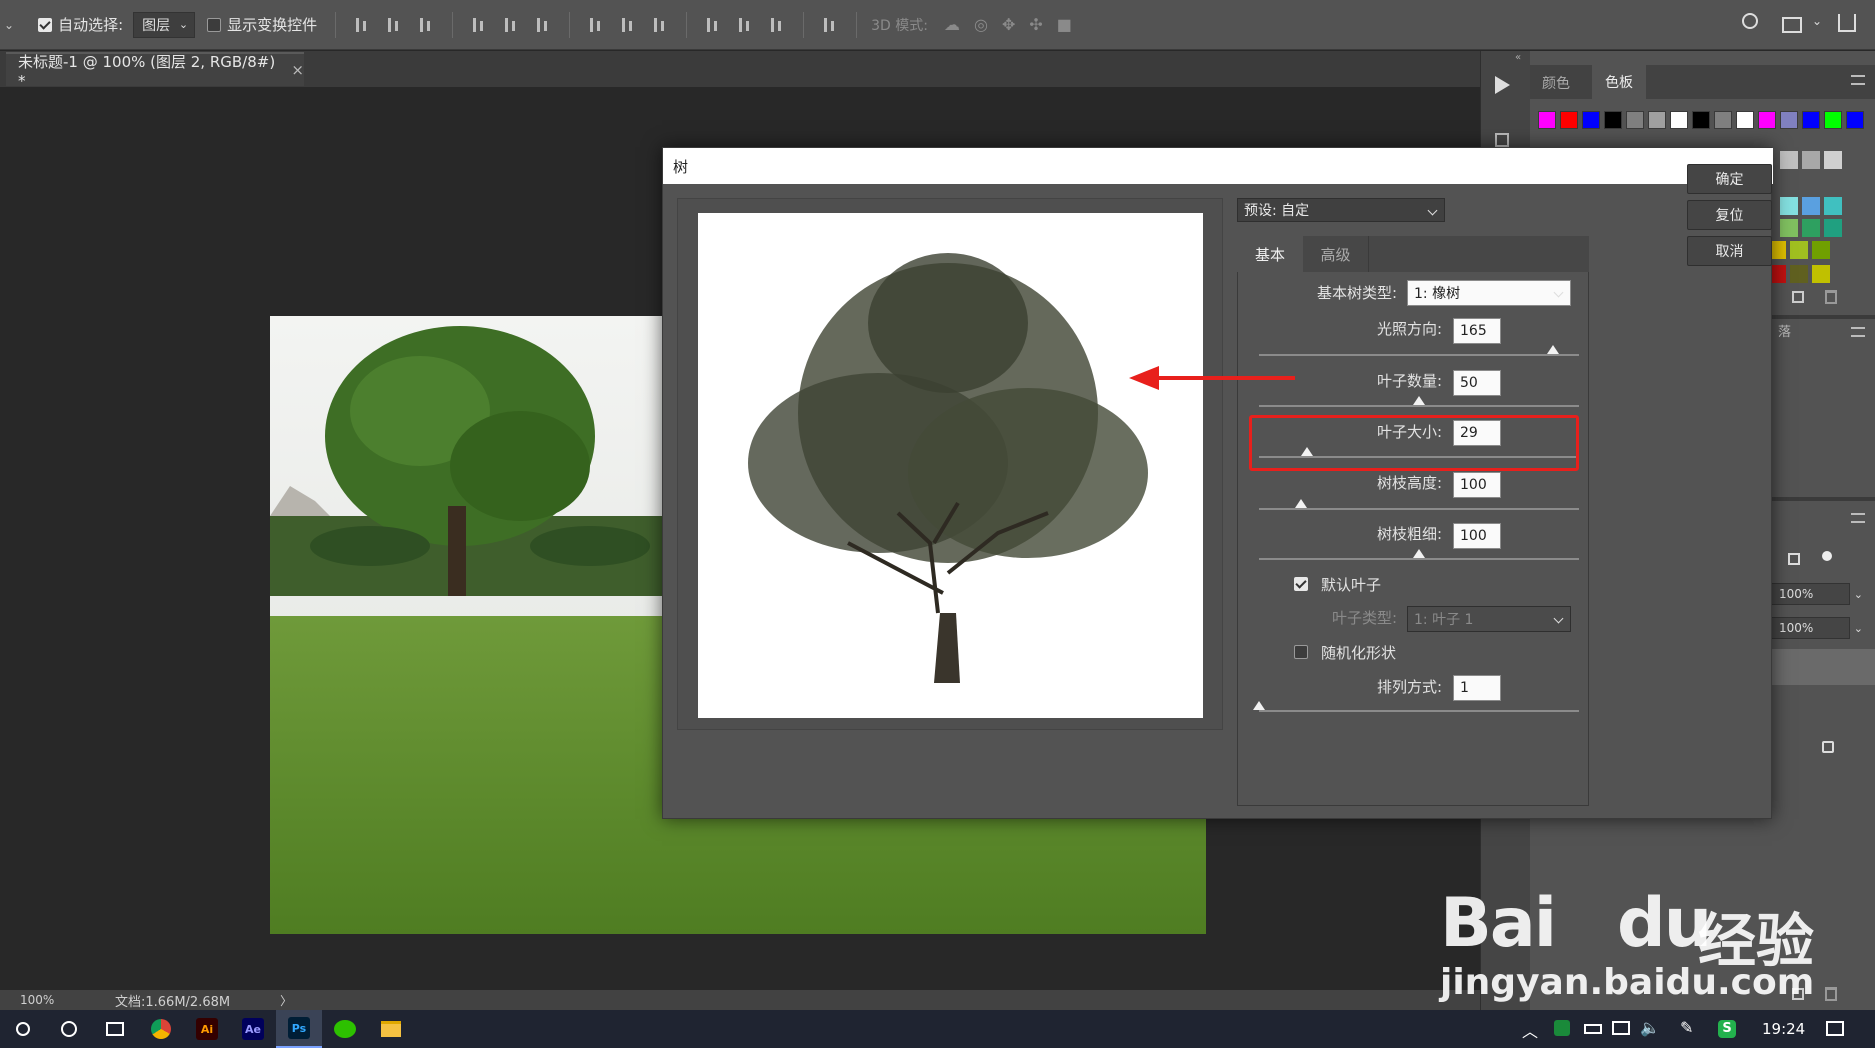 The width and height of the screenshot is (1875, 1048). What do you see at coordinates (207, 1029) in the screenshot?
I see `illustrator-app-icon: Ai` at bounding box center [207, 1029].